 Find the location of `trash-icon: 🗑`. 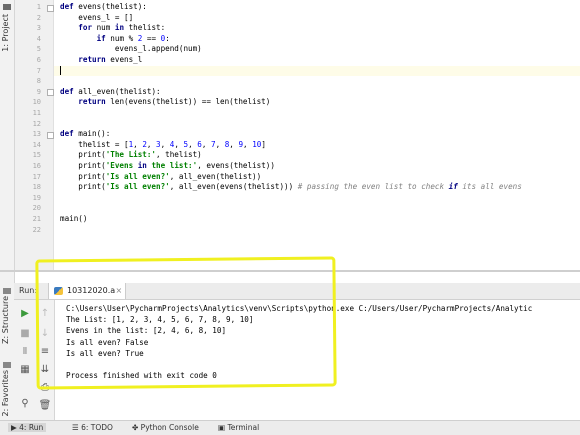

trash-icon: 🗑 is located at coordinates (45, 405).